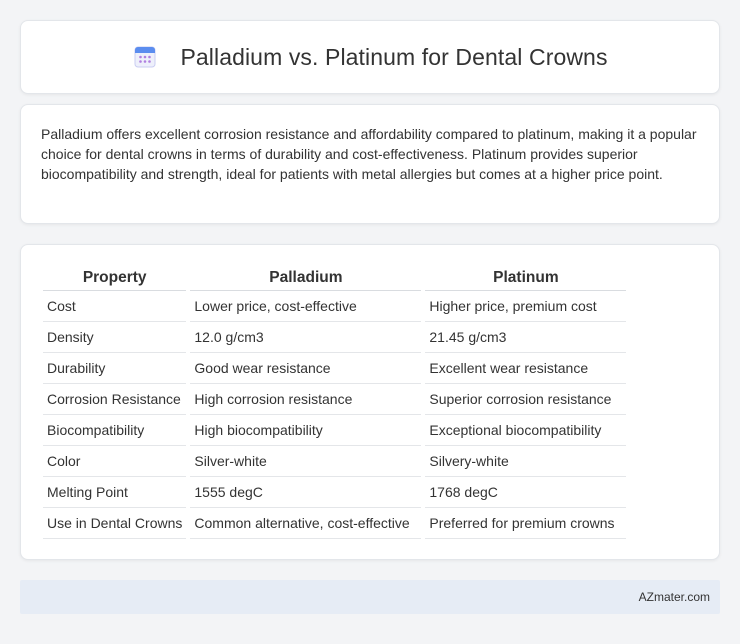 This screenshot has width=740, height=644. Describe the element at coordinates (306, 306) in the screenshot. I see `table-cell: Lower price, cost-effective` at that location.